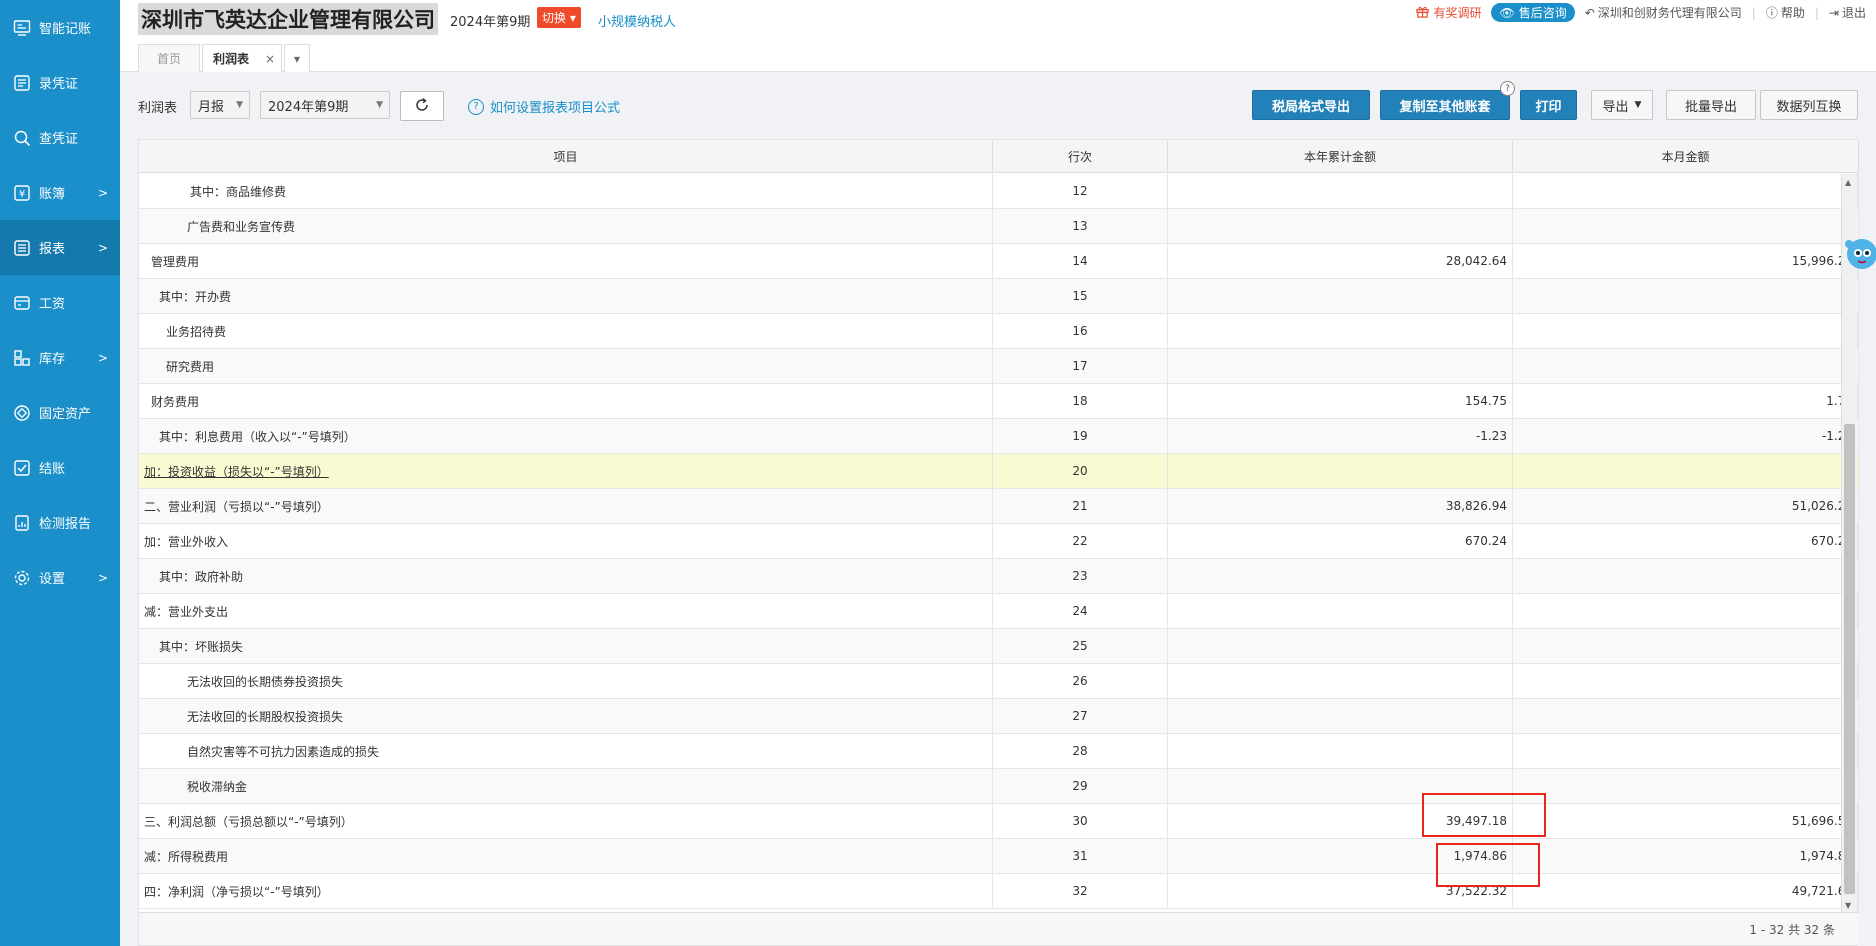 The image size is (1876, 946). I want to click on sidebar-item-4: ¥ 账簿 >, so click(60, 192).